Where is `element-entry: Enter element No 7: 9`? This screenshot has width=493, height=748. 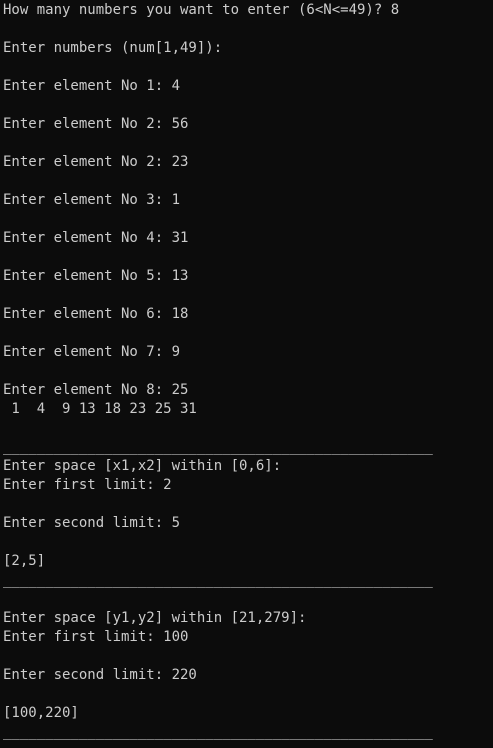
element-entry: Enter element No 7: 9 is located at coordinates (92, 352).